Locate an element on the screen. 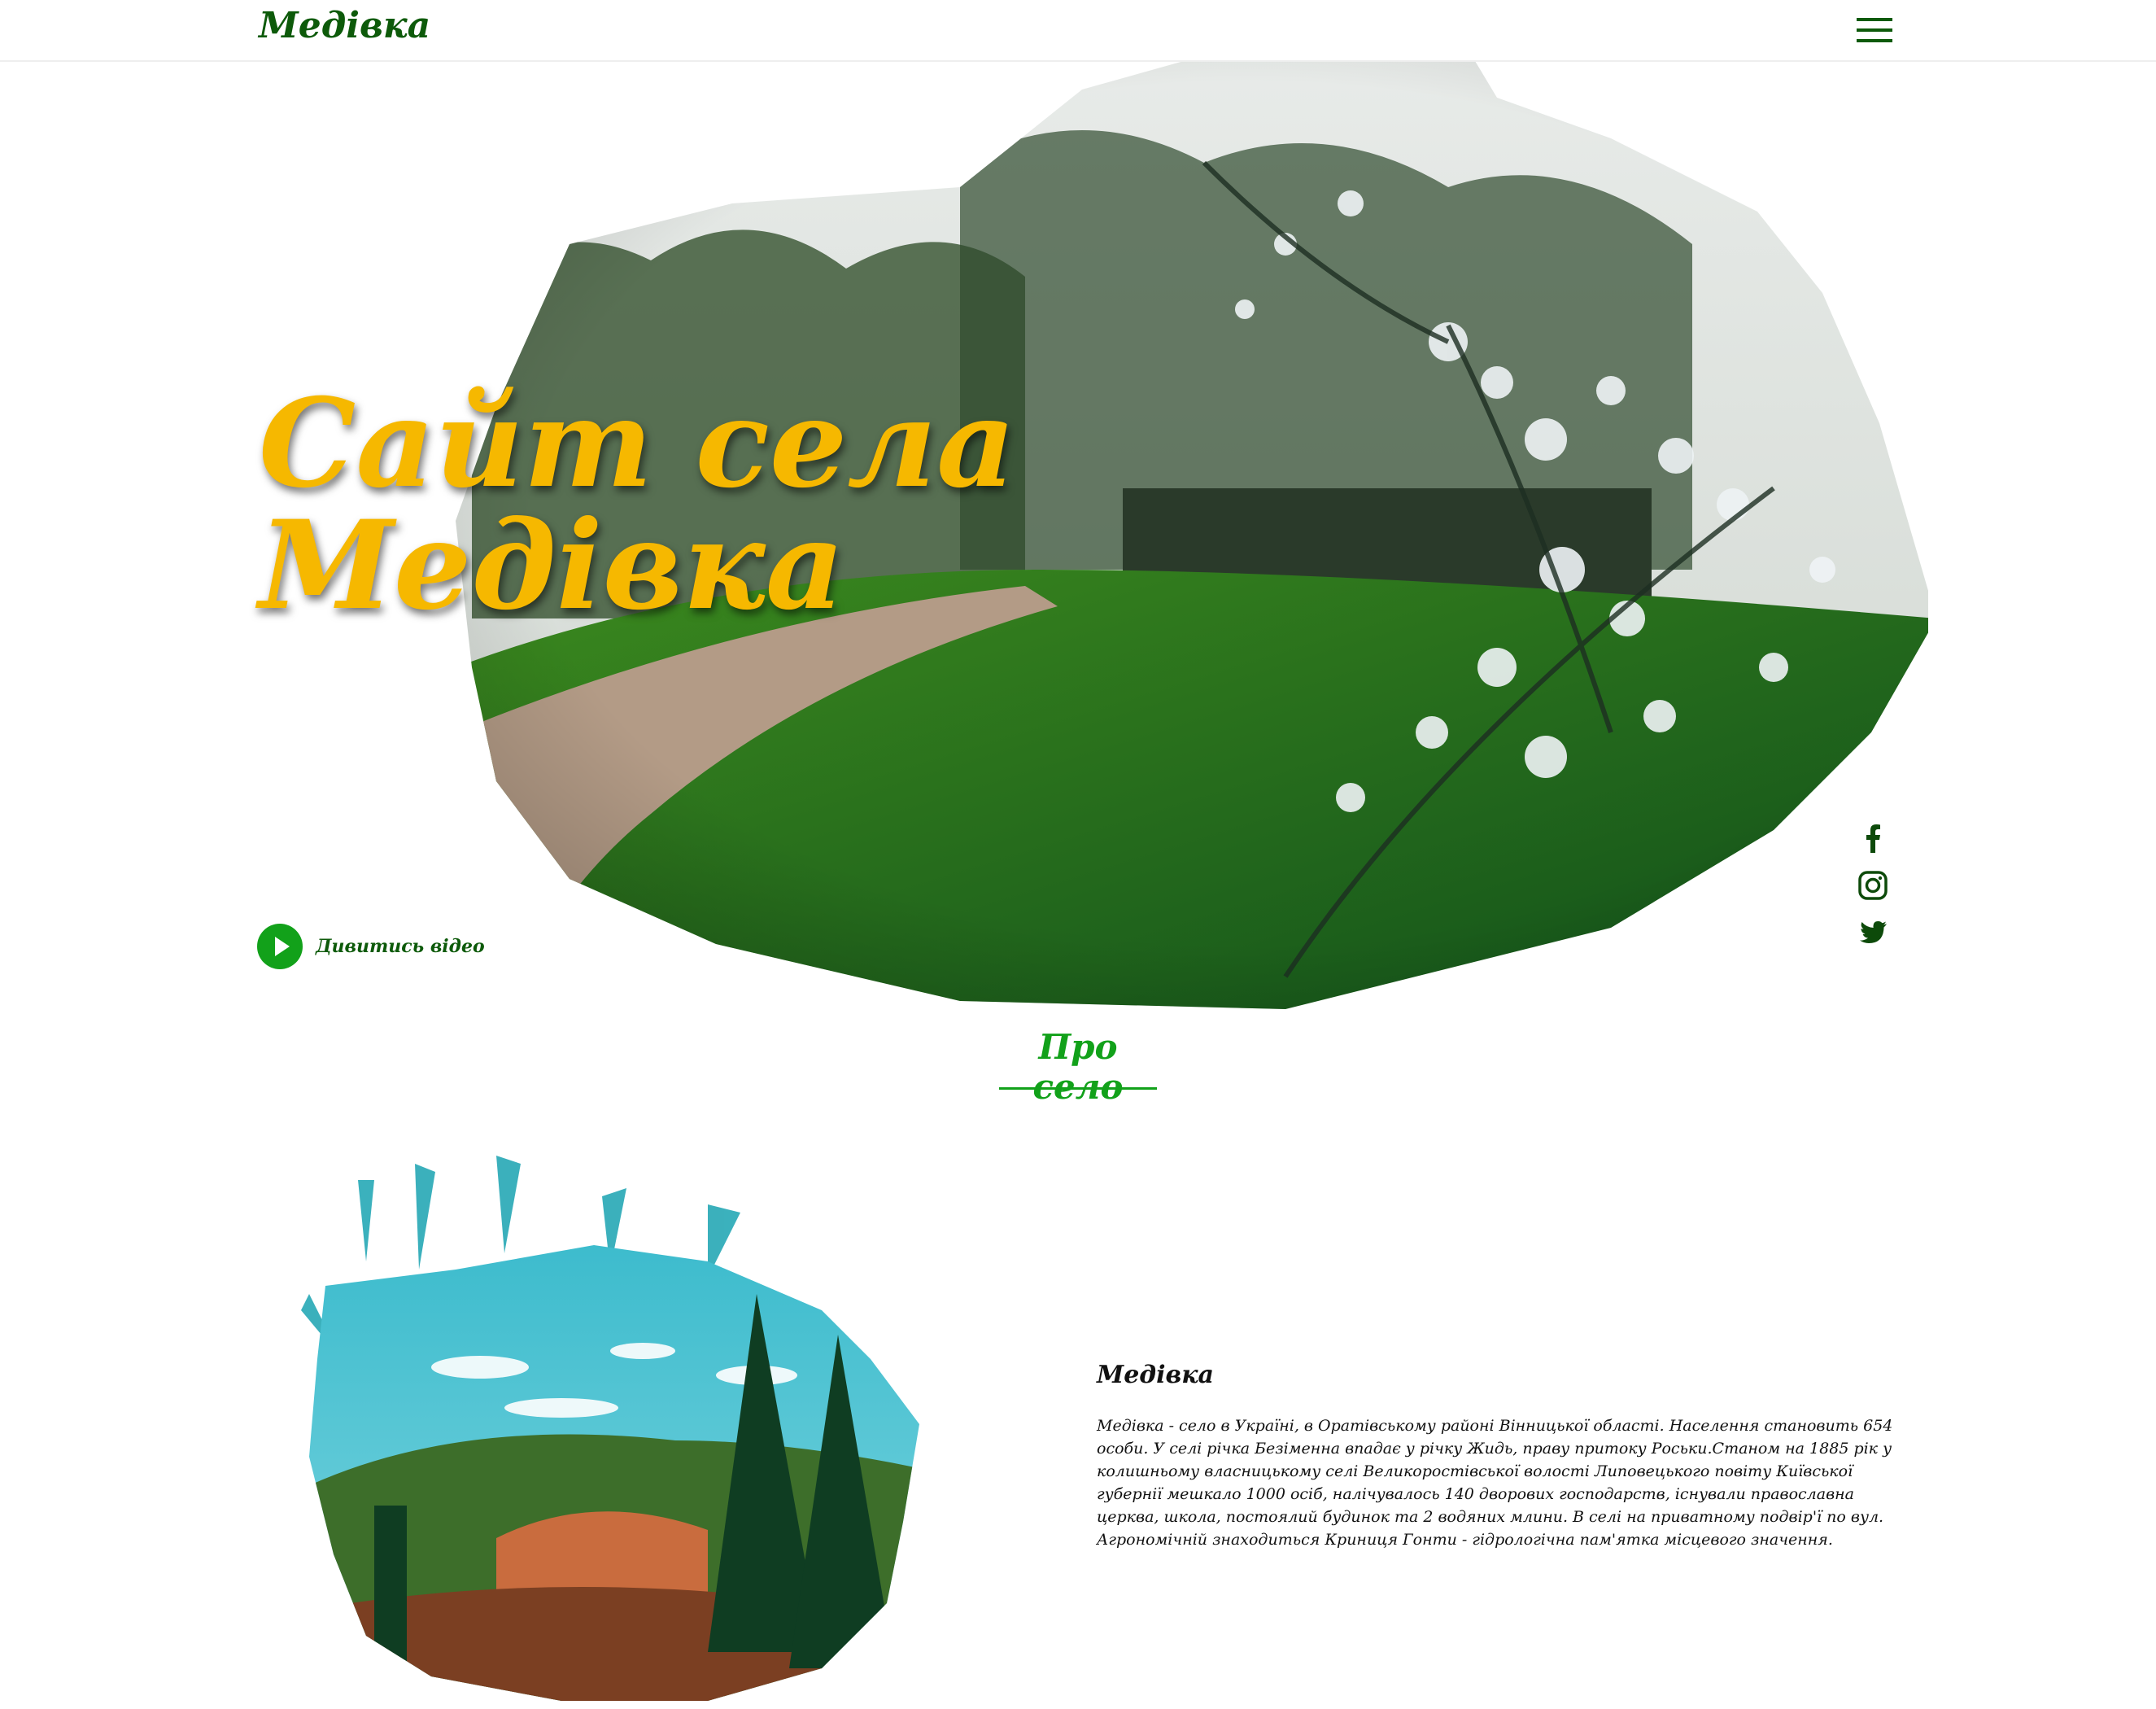 This screenshot has width=2156, height=1709. hero-title-line1: Сайт села is located at coordinates (637, 443).